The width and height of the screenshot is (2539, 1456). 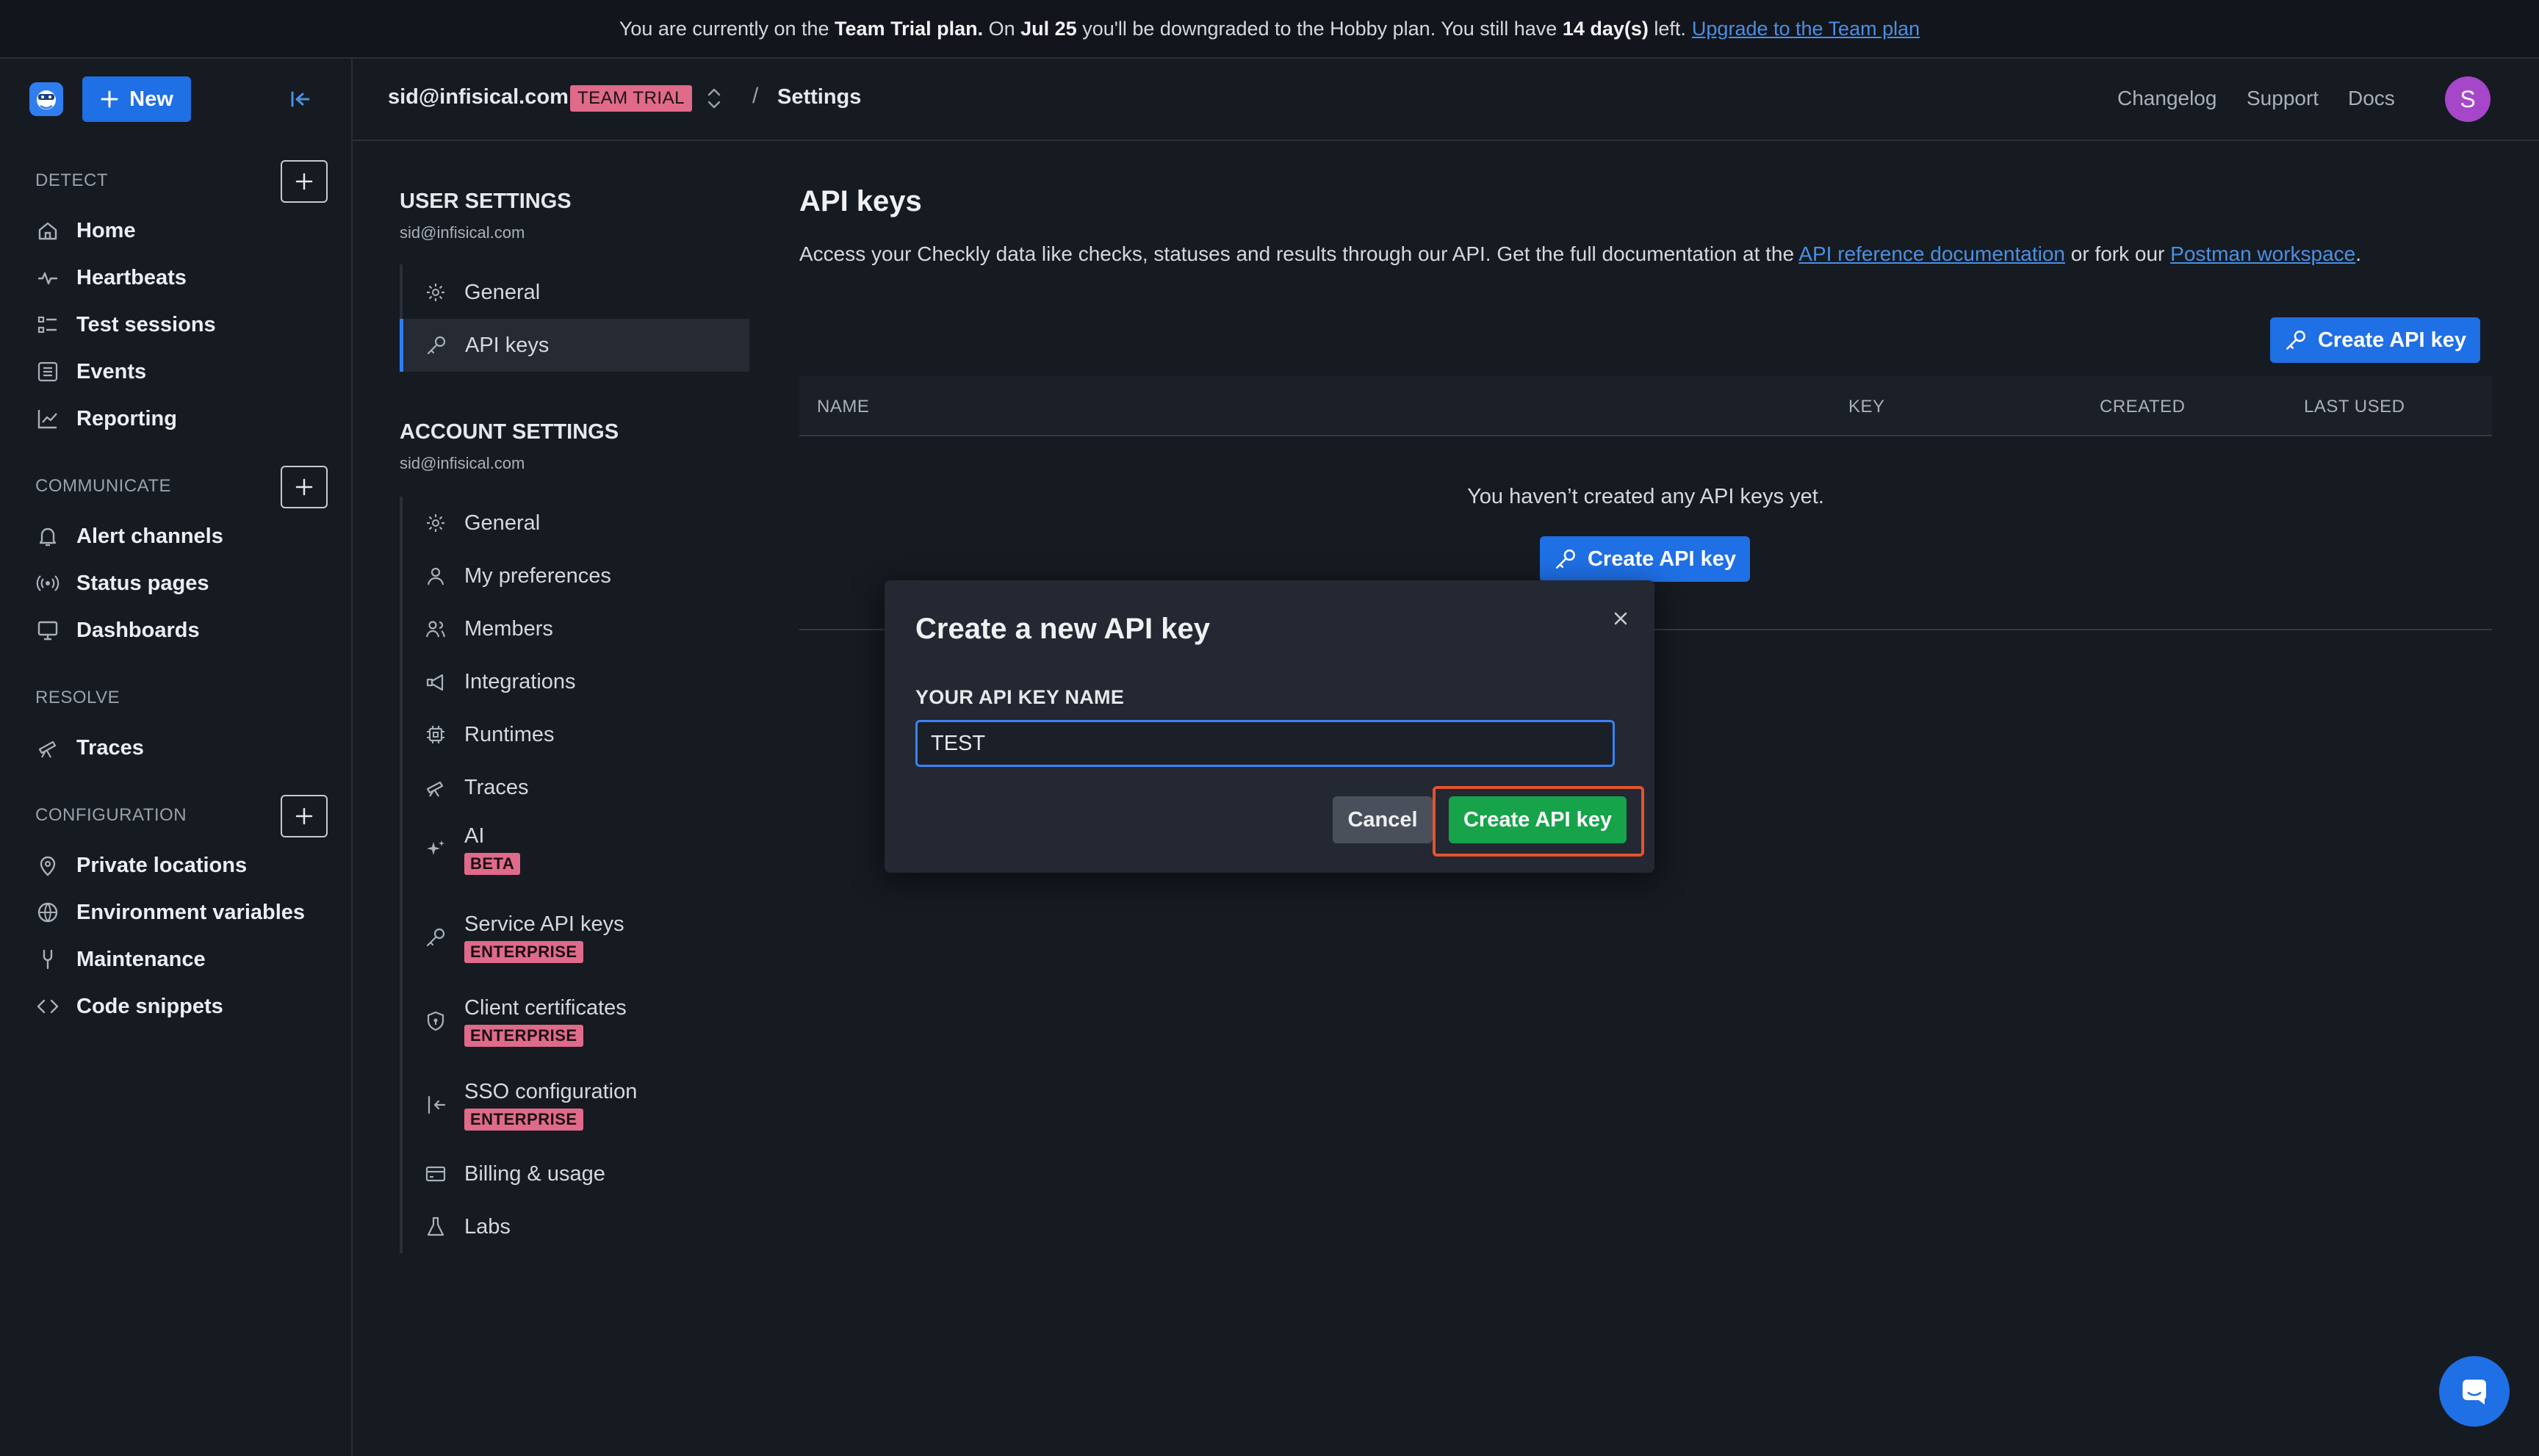 I want to click on api-keys-table-header: NAME KEY CREATED LAST USED, so click(x=1645, y=406).